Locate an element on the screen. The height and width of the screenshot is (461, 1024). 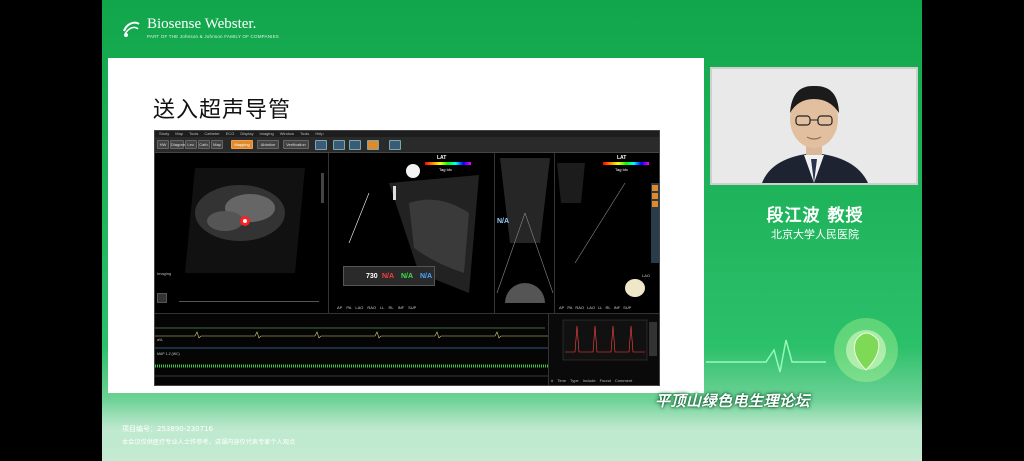
ultrasound-pane: Imaging is located at coordinates (242, 233).